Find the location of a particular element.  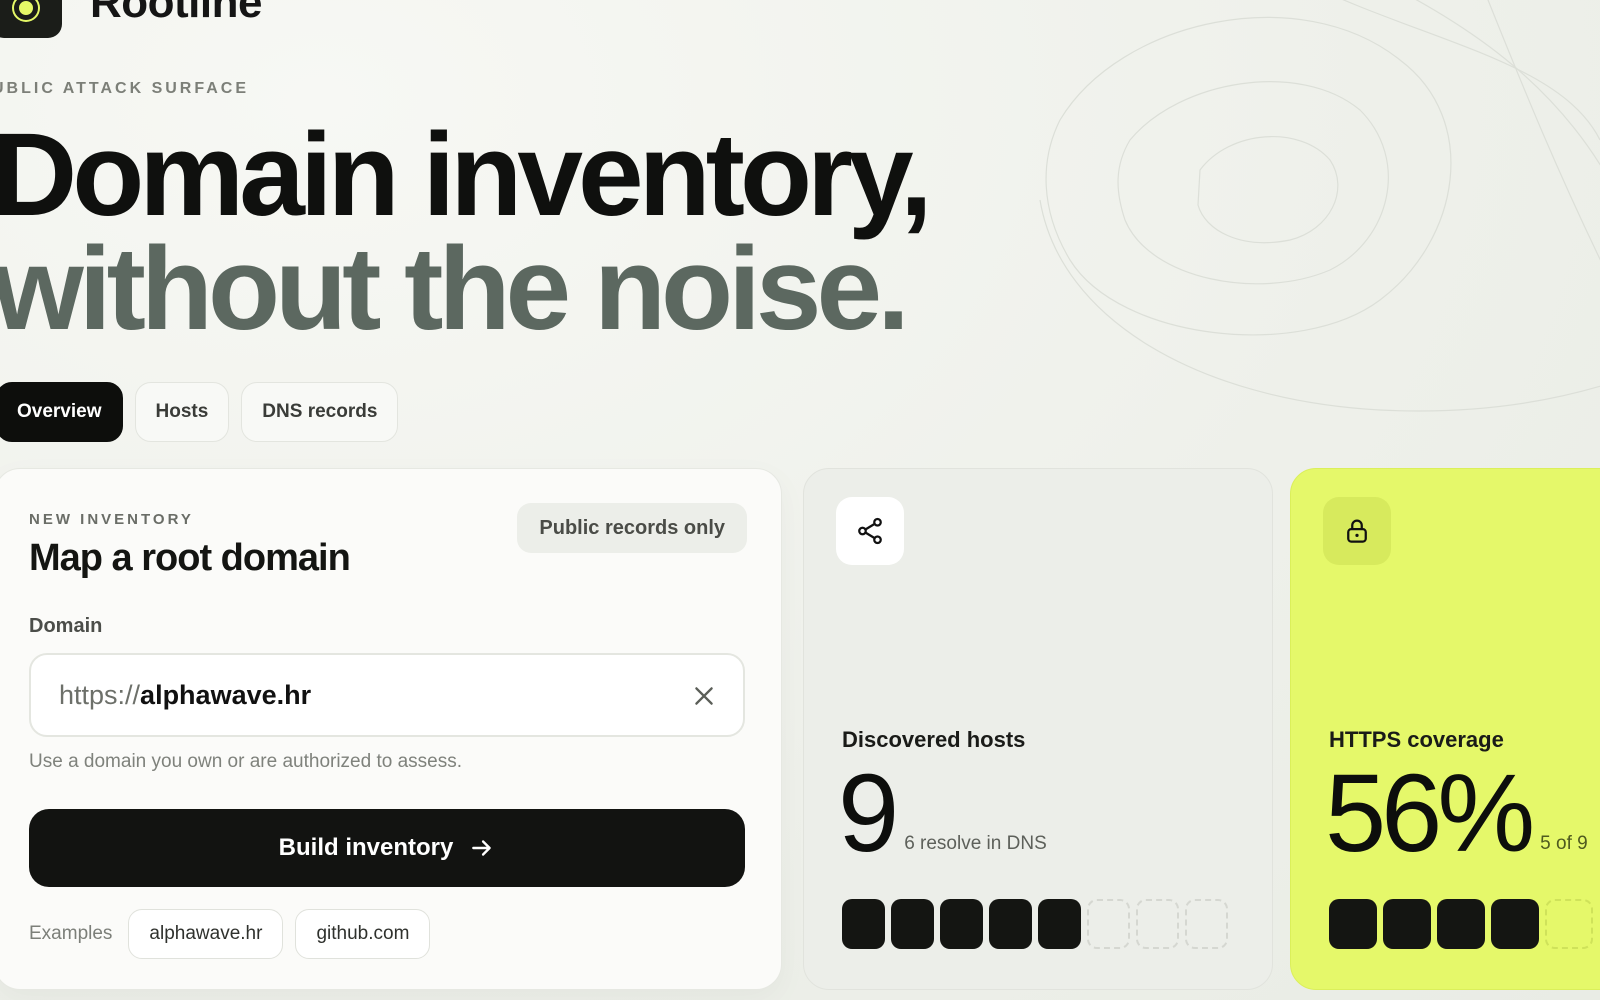

https-value: 56% is located at coordinates (1430, 813).